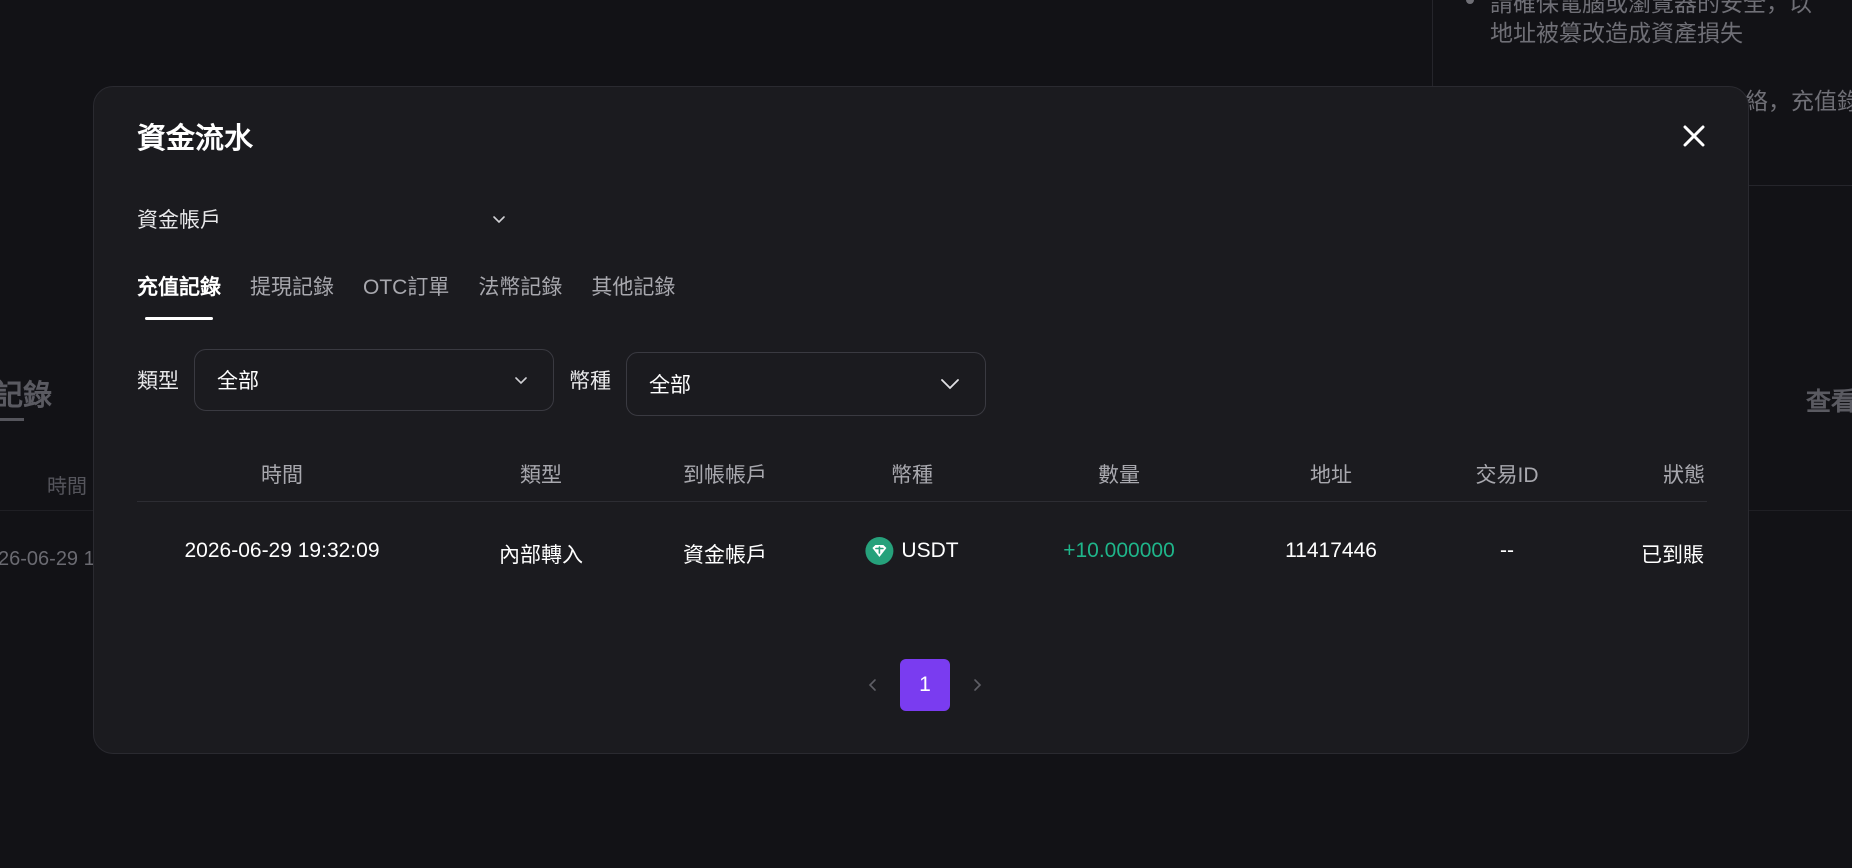 This screenshot has width=1852, height=868. I want to click on col-header-account: 到帳帳戶, so click(725, 475).